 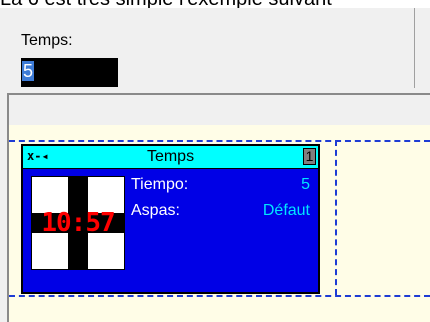 What do you see at coordinates (219, 296) in the screenshot?
I see `guide-line-bottom` at bounding box center [219, 296].